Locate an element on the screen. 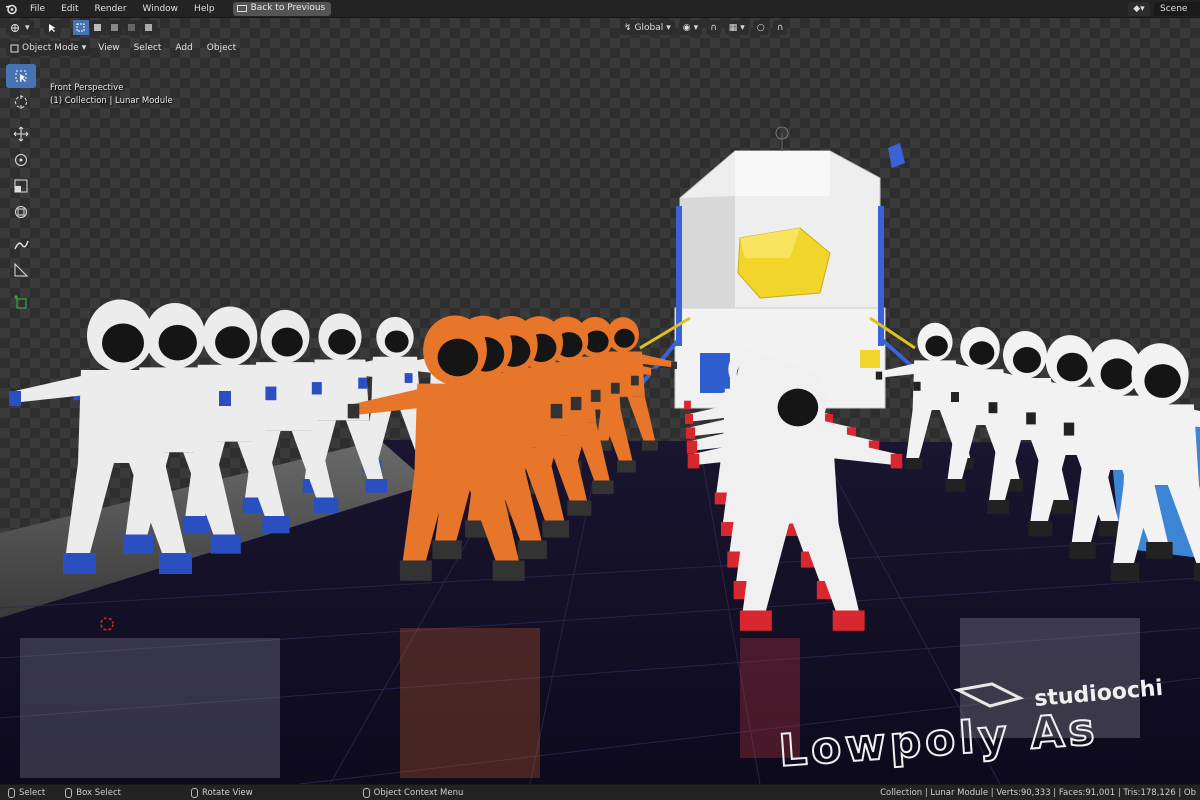  select-invert-icon is located at coordinates (131, 27).